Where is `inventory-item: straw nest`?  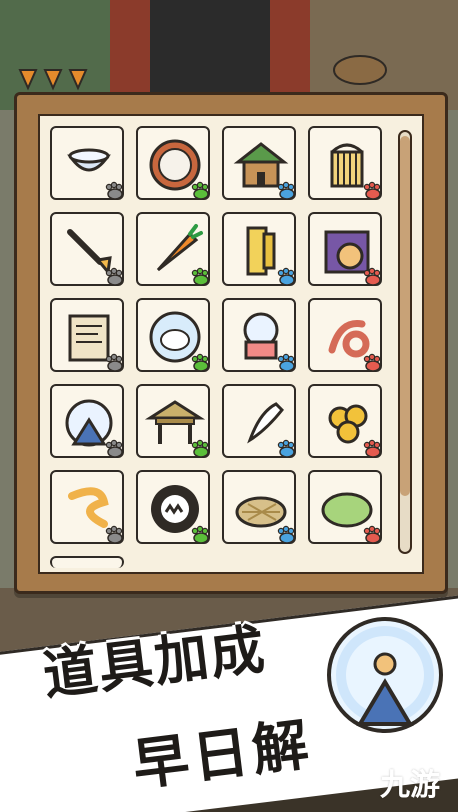 inventory-item: straw nest is located at coordinates (259, 507).